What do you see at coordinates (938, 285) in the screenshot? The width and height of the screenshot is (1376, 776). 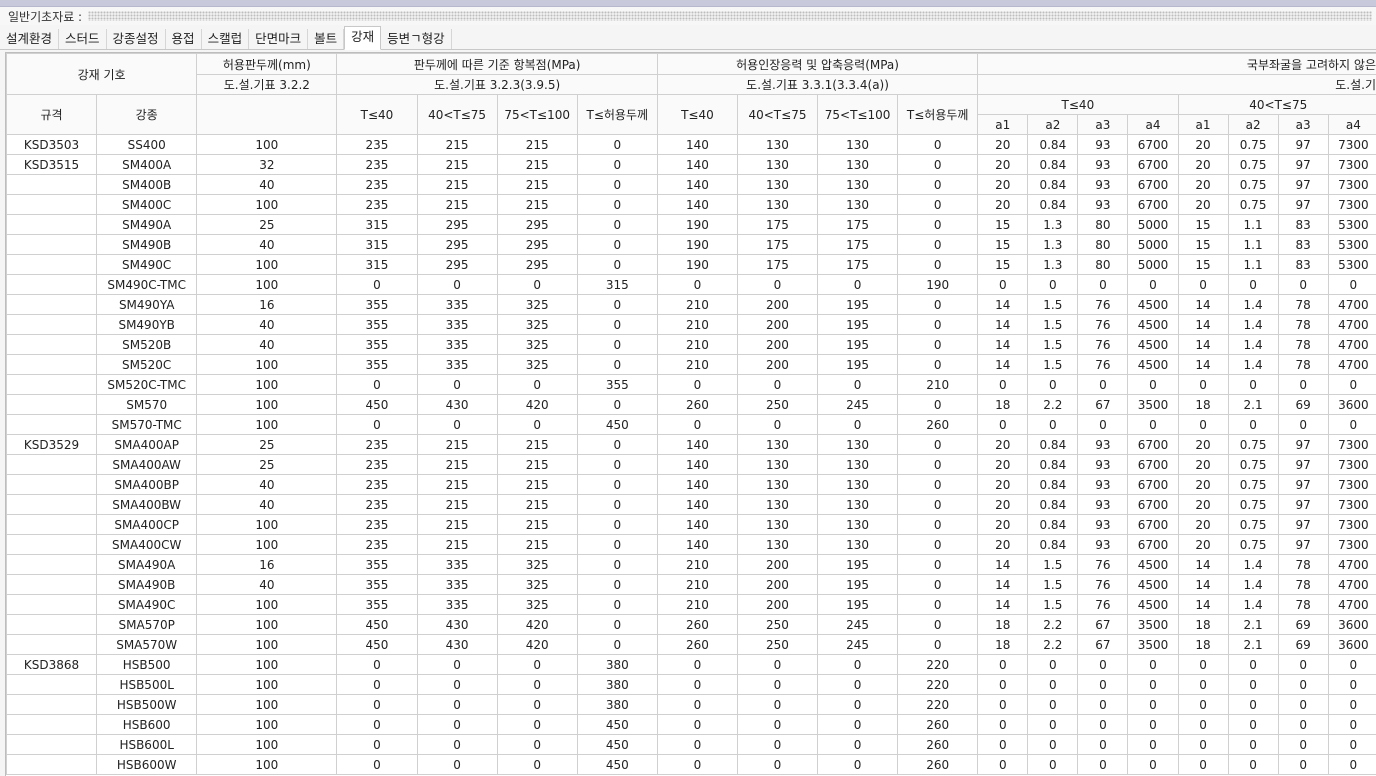 I see `cell-value: 190` at bounding box center [938, 285].